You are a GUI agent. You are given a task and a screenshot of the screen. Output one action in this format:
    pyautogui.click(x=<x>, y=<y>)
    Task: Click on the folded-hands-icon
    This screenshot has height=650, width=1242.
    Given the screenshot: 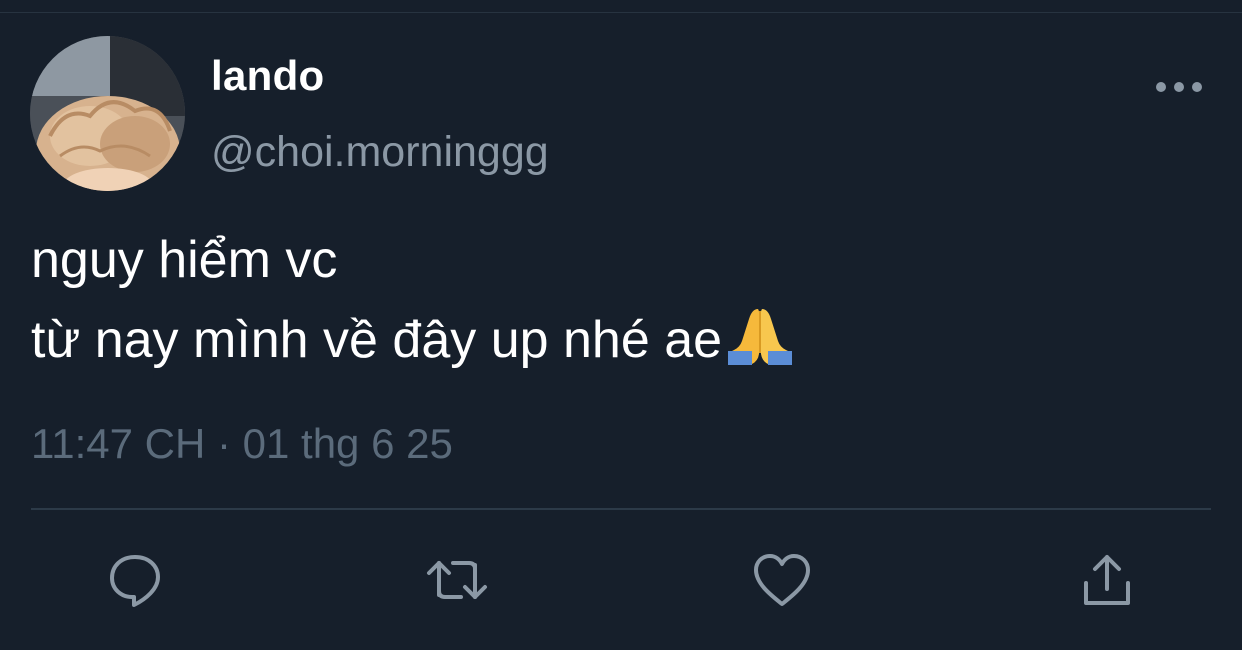 What is the action you would take?
    pyautogui.click(x=760, y=345)
    